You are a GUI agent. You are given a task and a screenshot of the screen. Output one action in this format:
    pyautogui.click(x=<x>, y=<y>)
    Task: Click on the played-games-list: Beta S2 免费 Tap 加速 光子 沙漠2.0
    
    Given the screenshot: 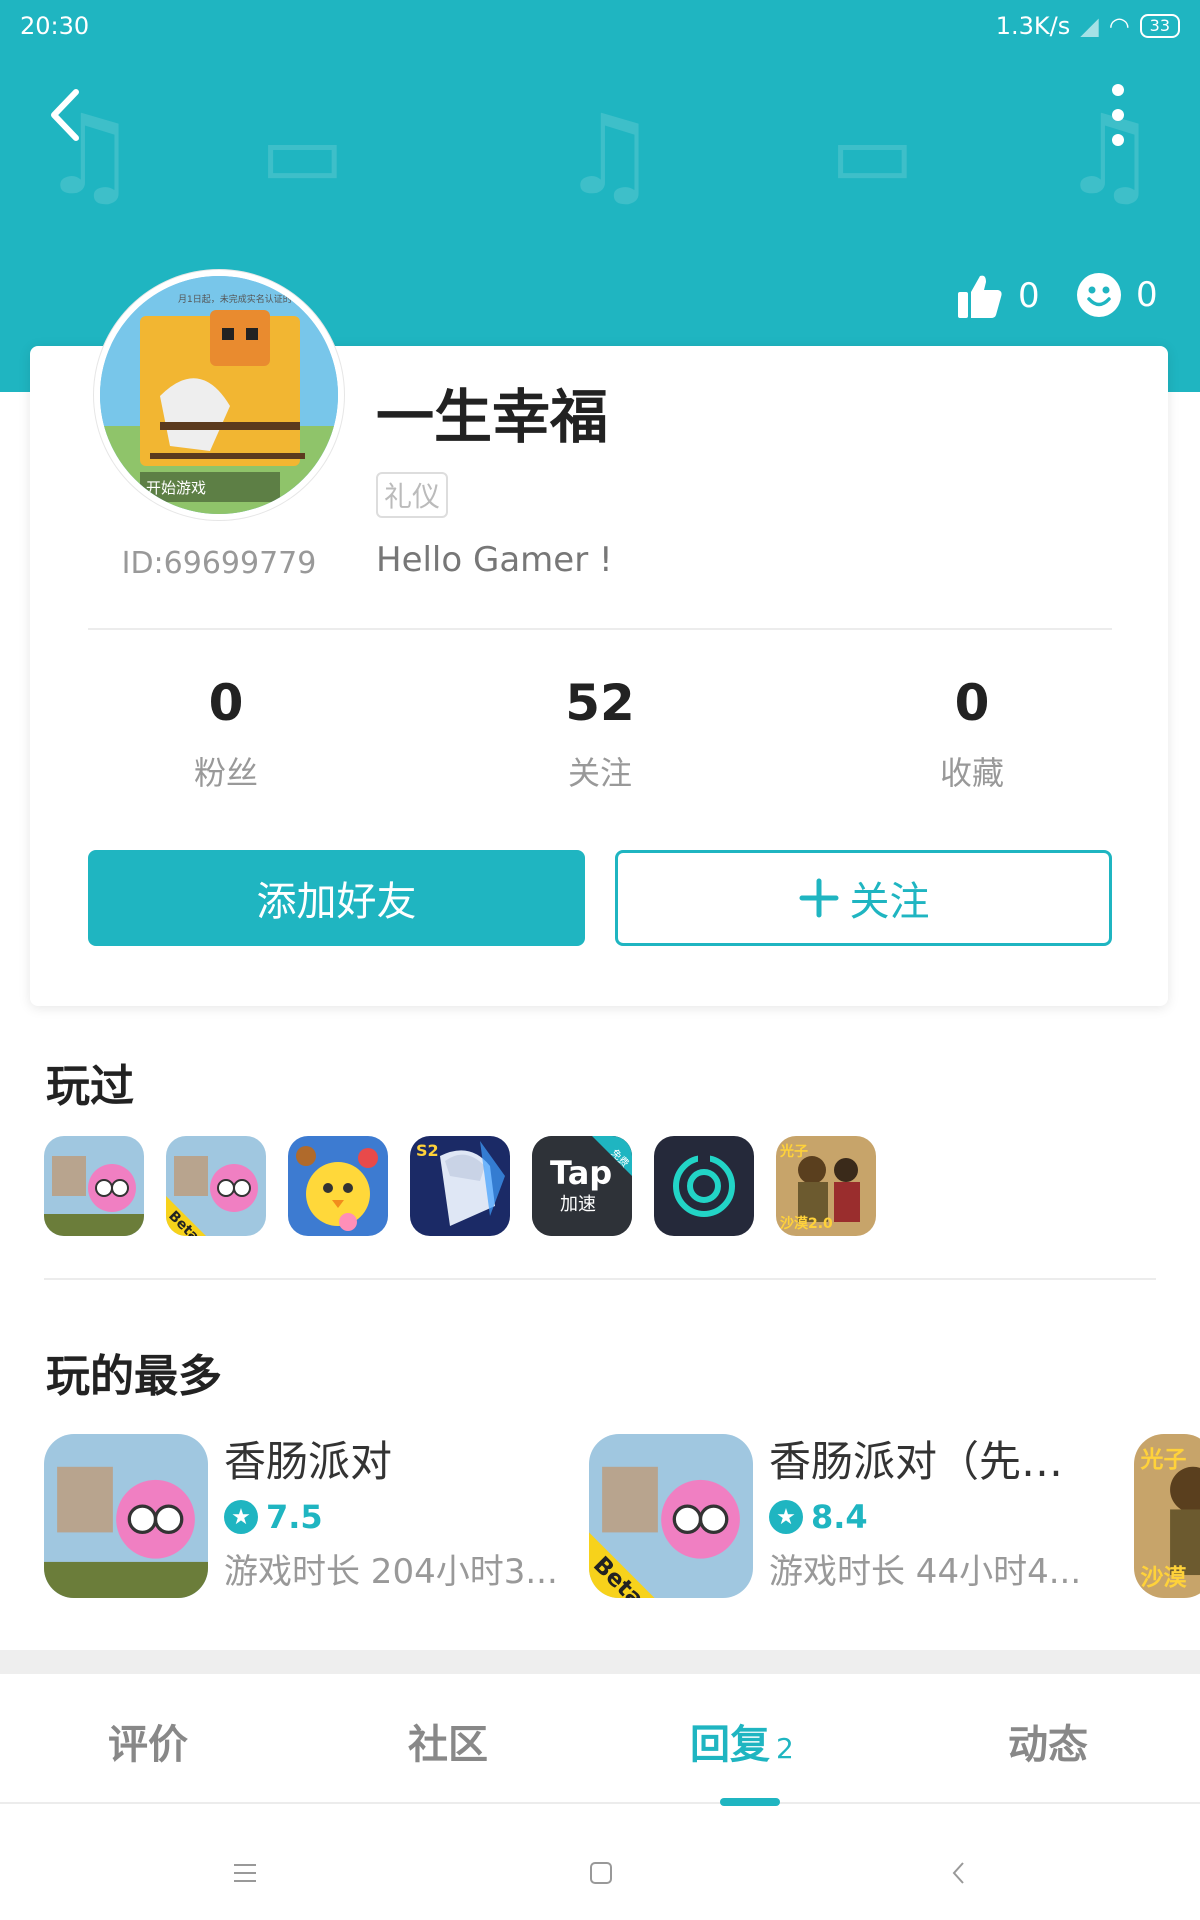 What is the action you would take?
    pyautogui.click(x=460, y=1186)
    